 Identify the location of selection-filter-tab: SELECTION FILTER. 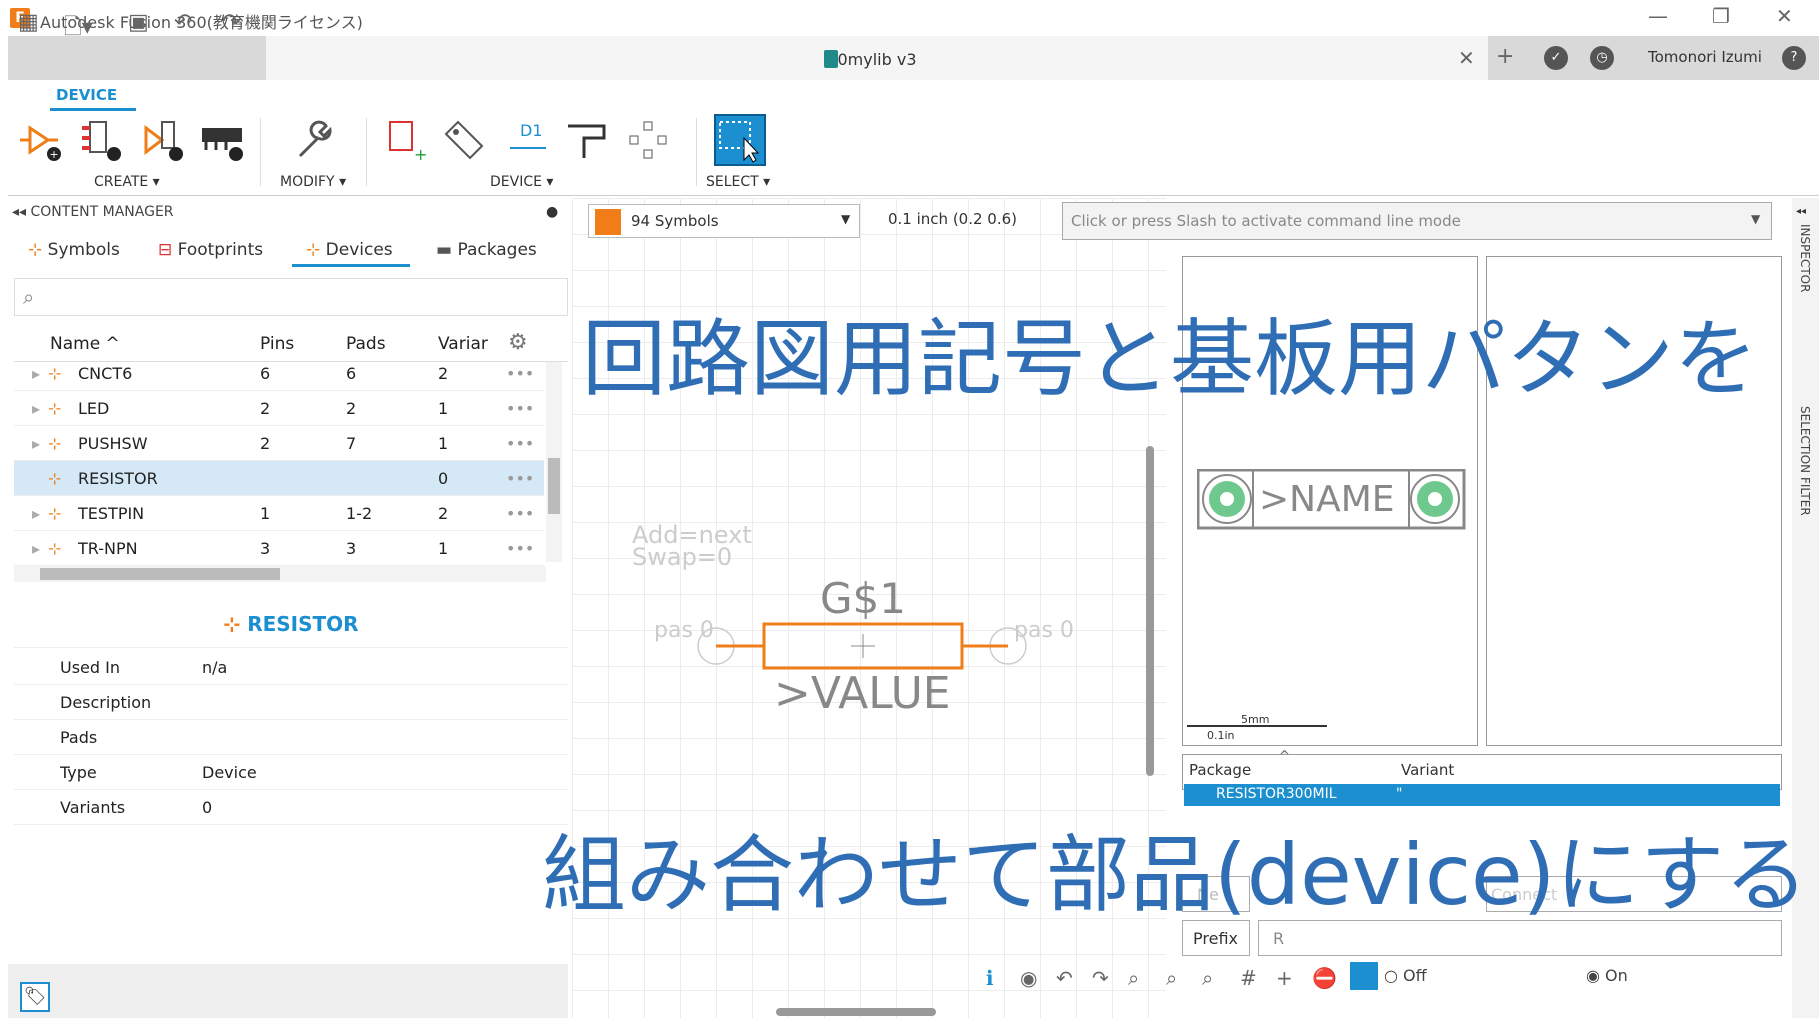
(1805, 461).